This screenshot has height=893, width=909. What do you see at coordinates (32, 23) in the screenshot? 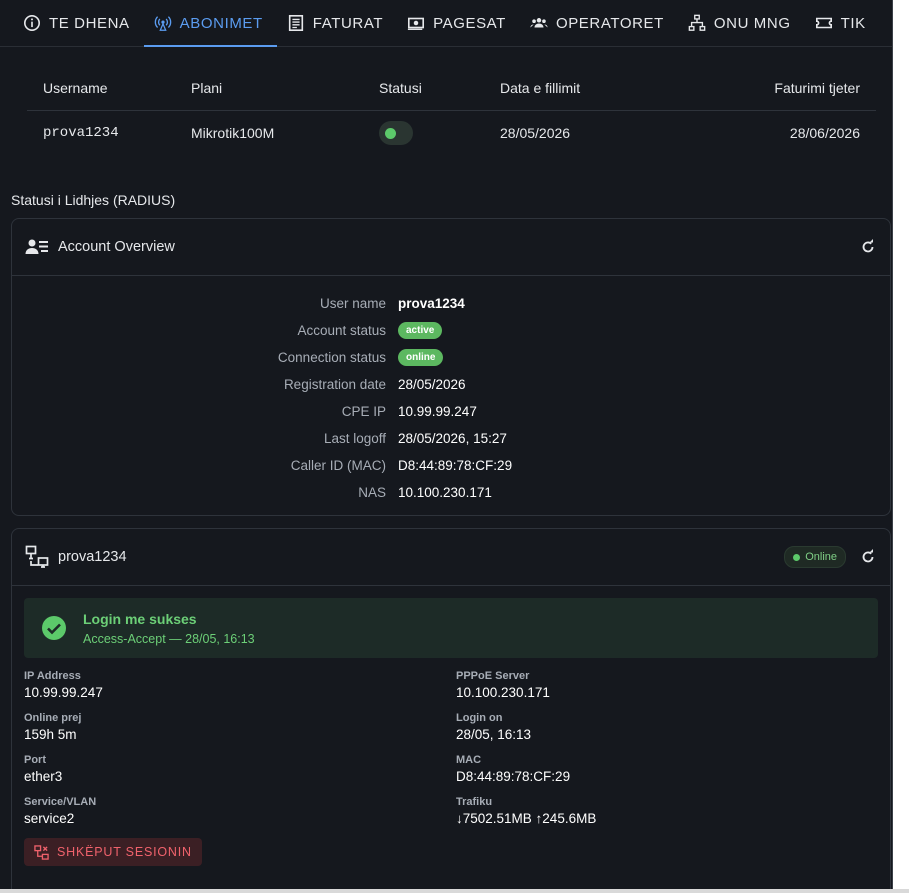
I see `info-icon` at bounding box center [32, 23].